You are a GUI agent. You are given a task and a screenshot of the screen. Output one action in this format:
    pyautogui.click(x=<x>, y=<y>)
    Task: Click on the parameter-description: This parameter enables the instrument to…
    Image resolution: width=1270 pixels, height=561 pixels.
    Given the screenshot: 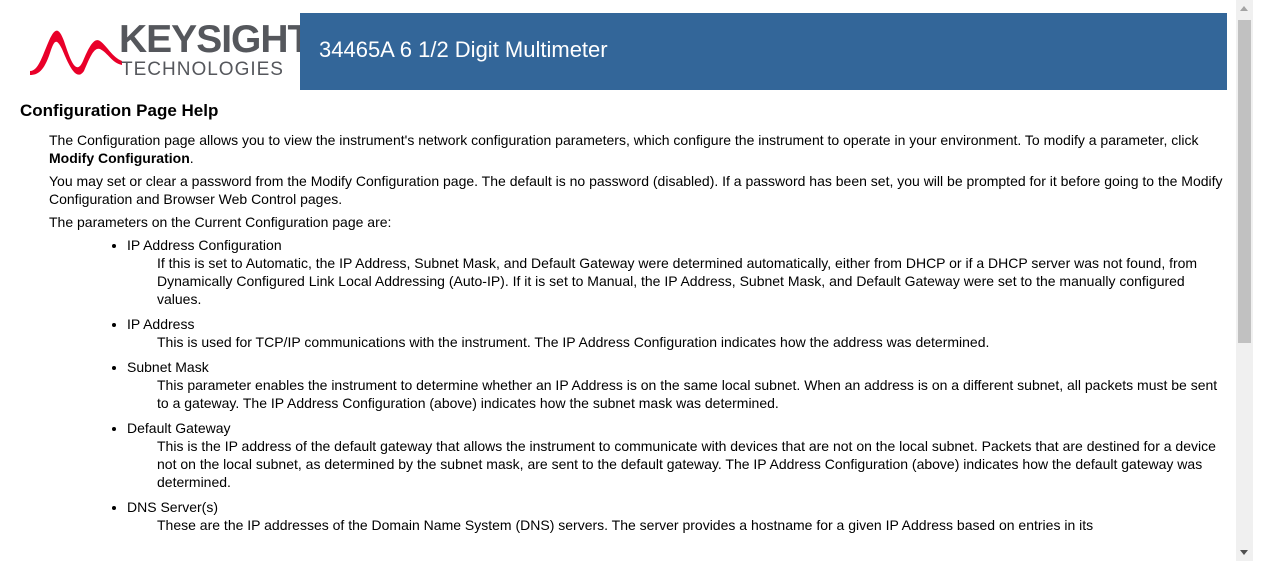 What is the action you would take?
    pyautogui.click(x=687, y=394)
    